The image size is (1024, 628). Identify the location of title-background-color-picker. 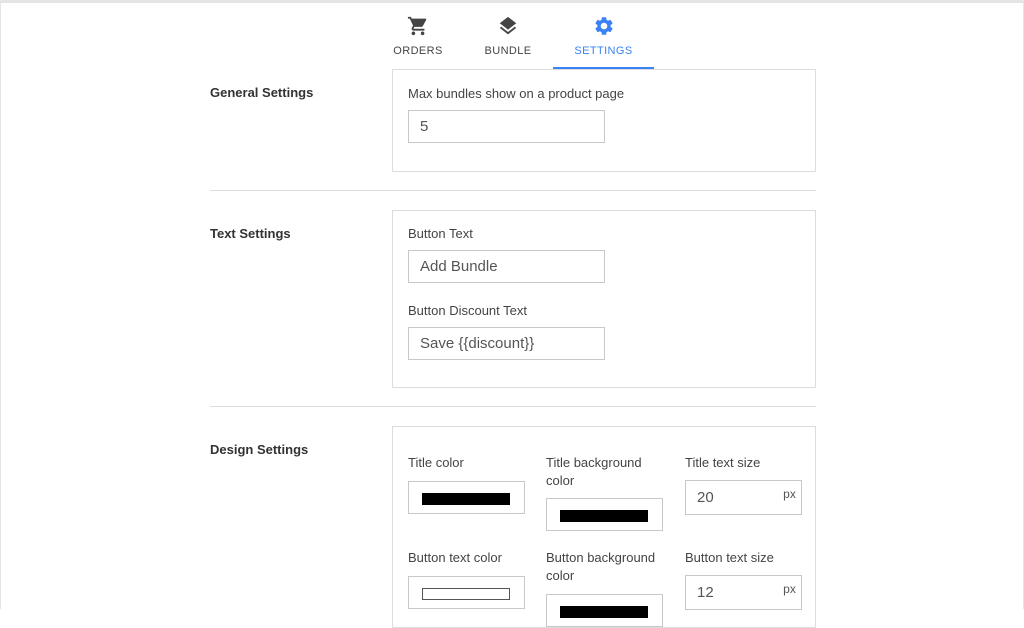
(604, 514).